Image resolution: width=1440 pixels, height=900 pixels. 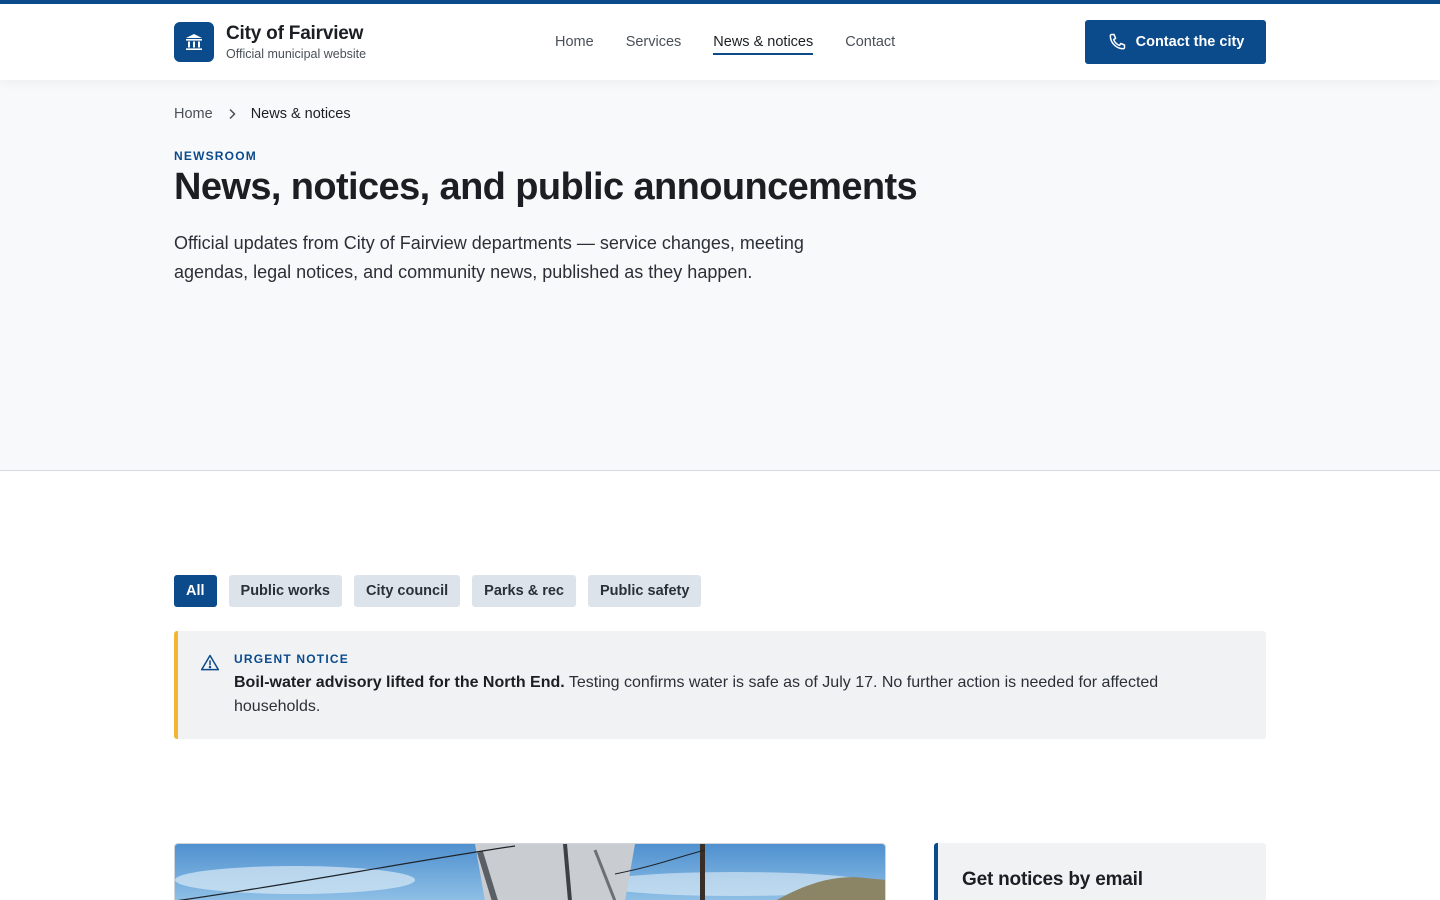 I want to click on city-hall-icon, so click(x=194, y=42).